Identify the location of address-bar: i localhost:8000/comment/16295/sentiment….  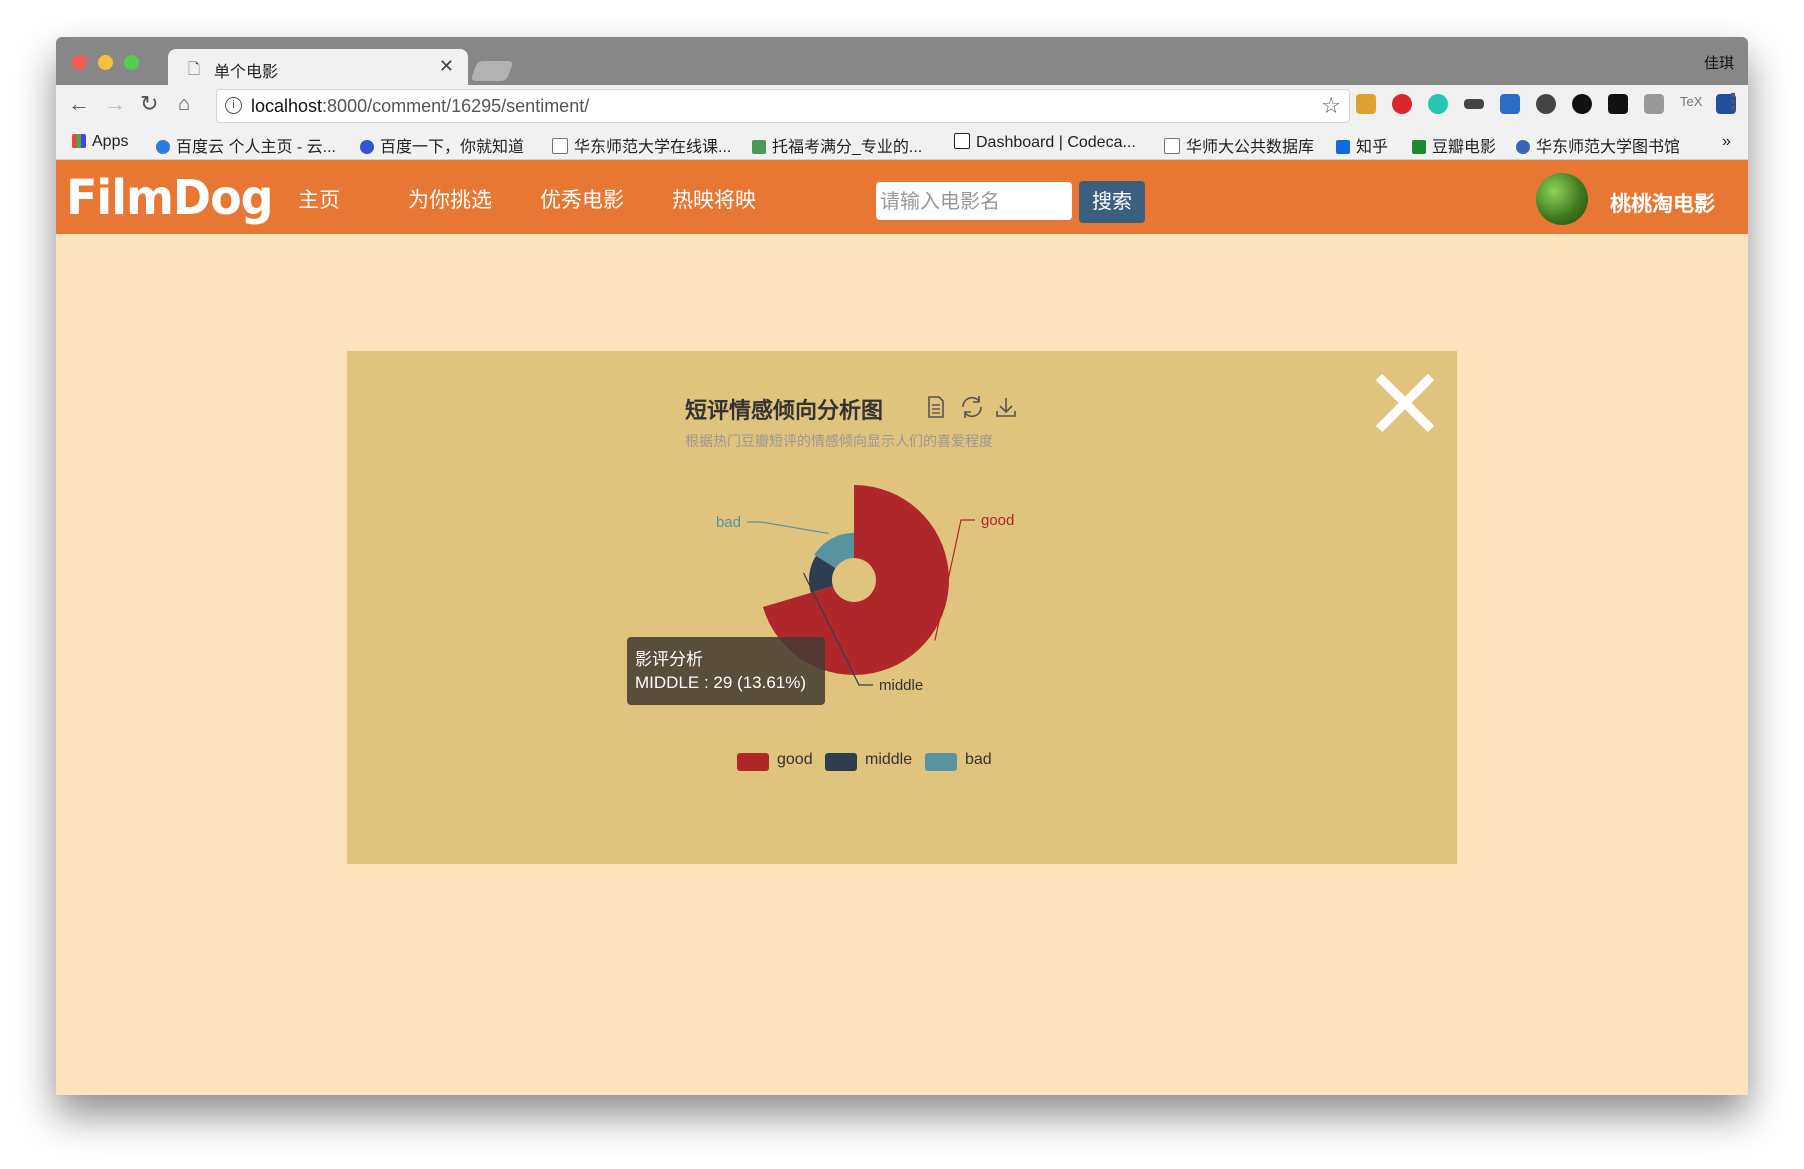
(783, 106).